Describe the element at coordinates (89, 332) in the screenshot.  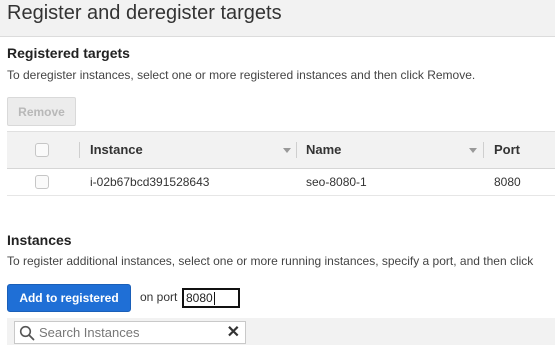
I see `search-placeholder: Search Instances` at that location.